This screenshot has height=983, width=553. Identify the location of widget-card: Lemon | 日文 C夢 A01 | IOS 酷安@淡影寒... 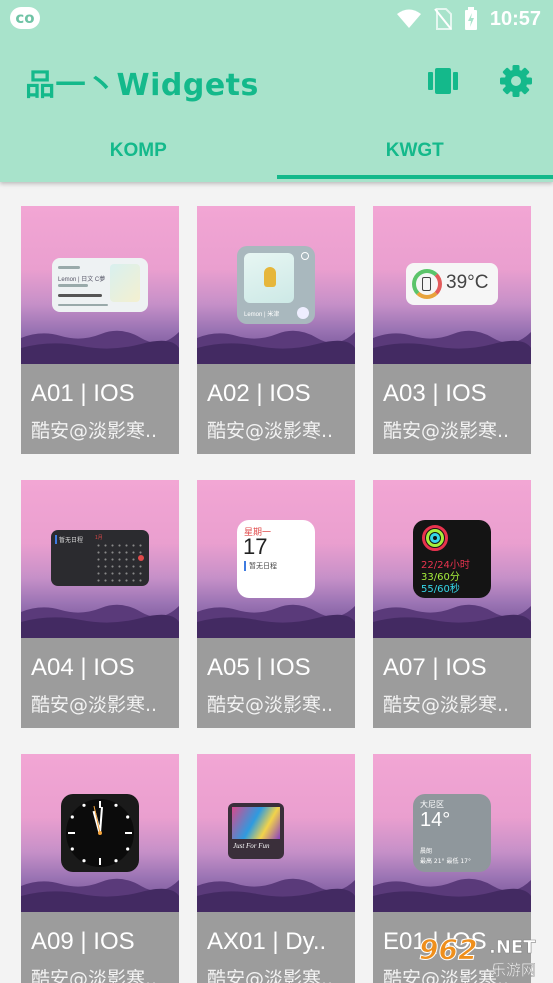
(100, 330).